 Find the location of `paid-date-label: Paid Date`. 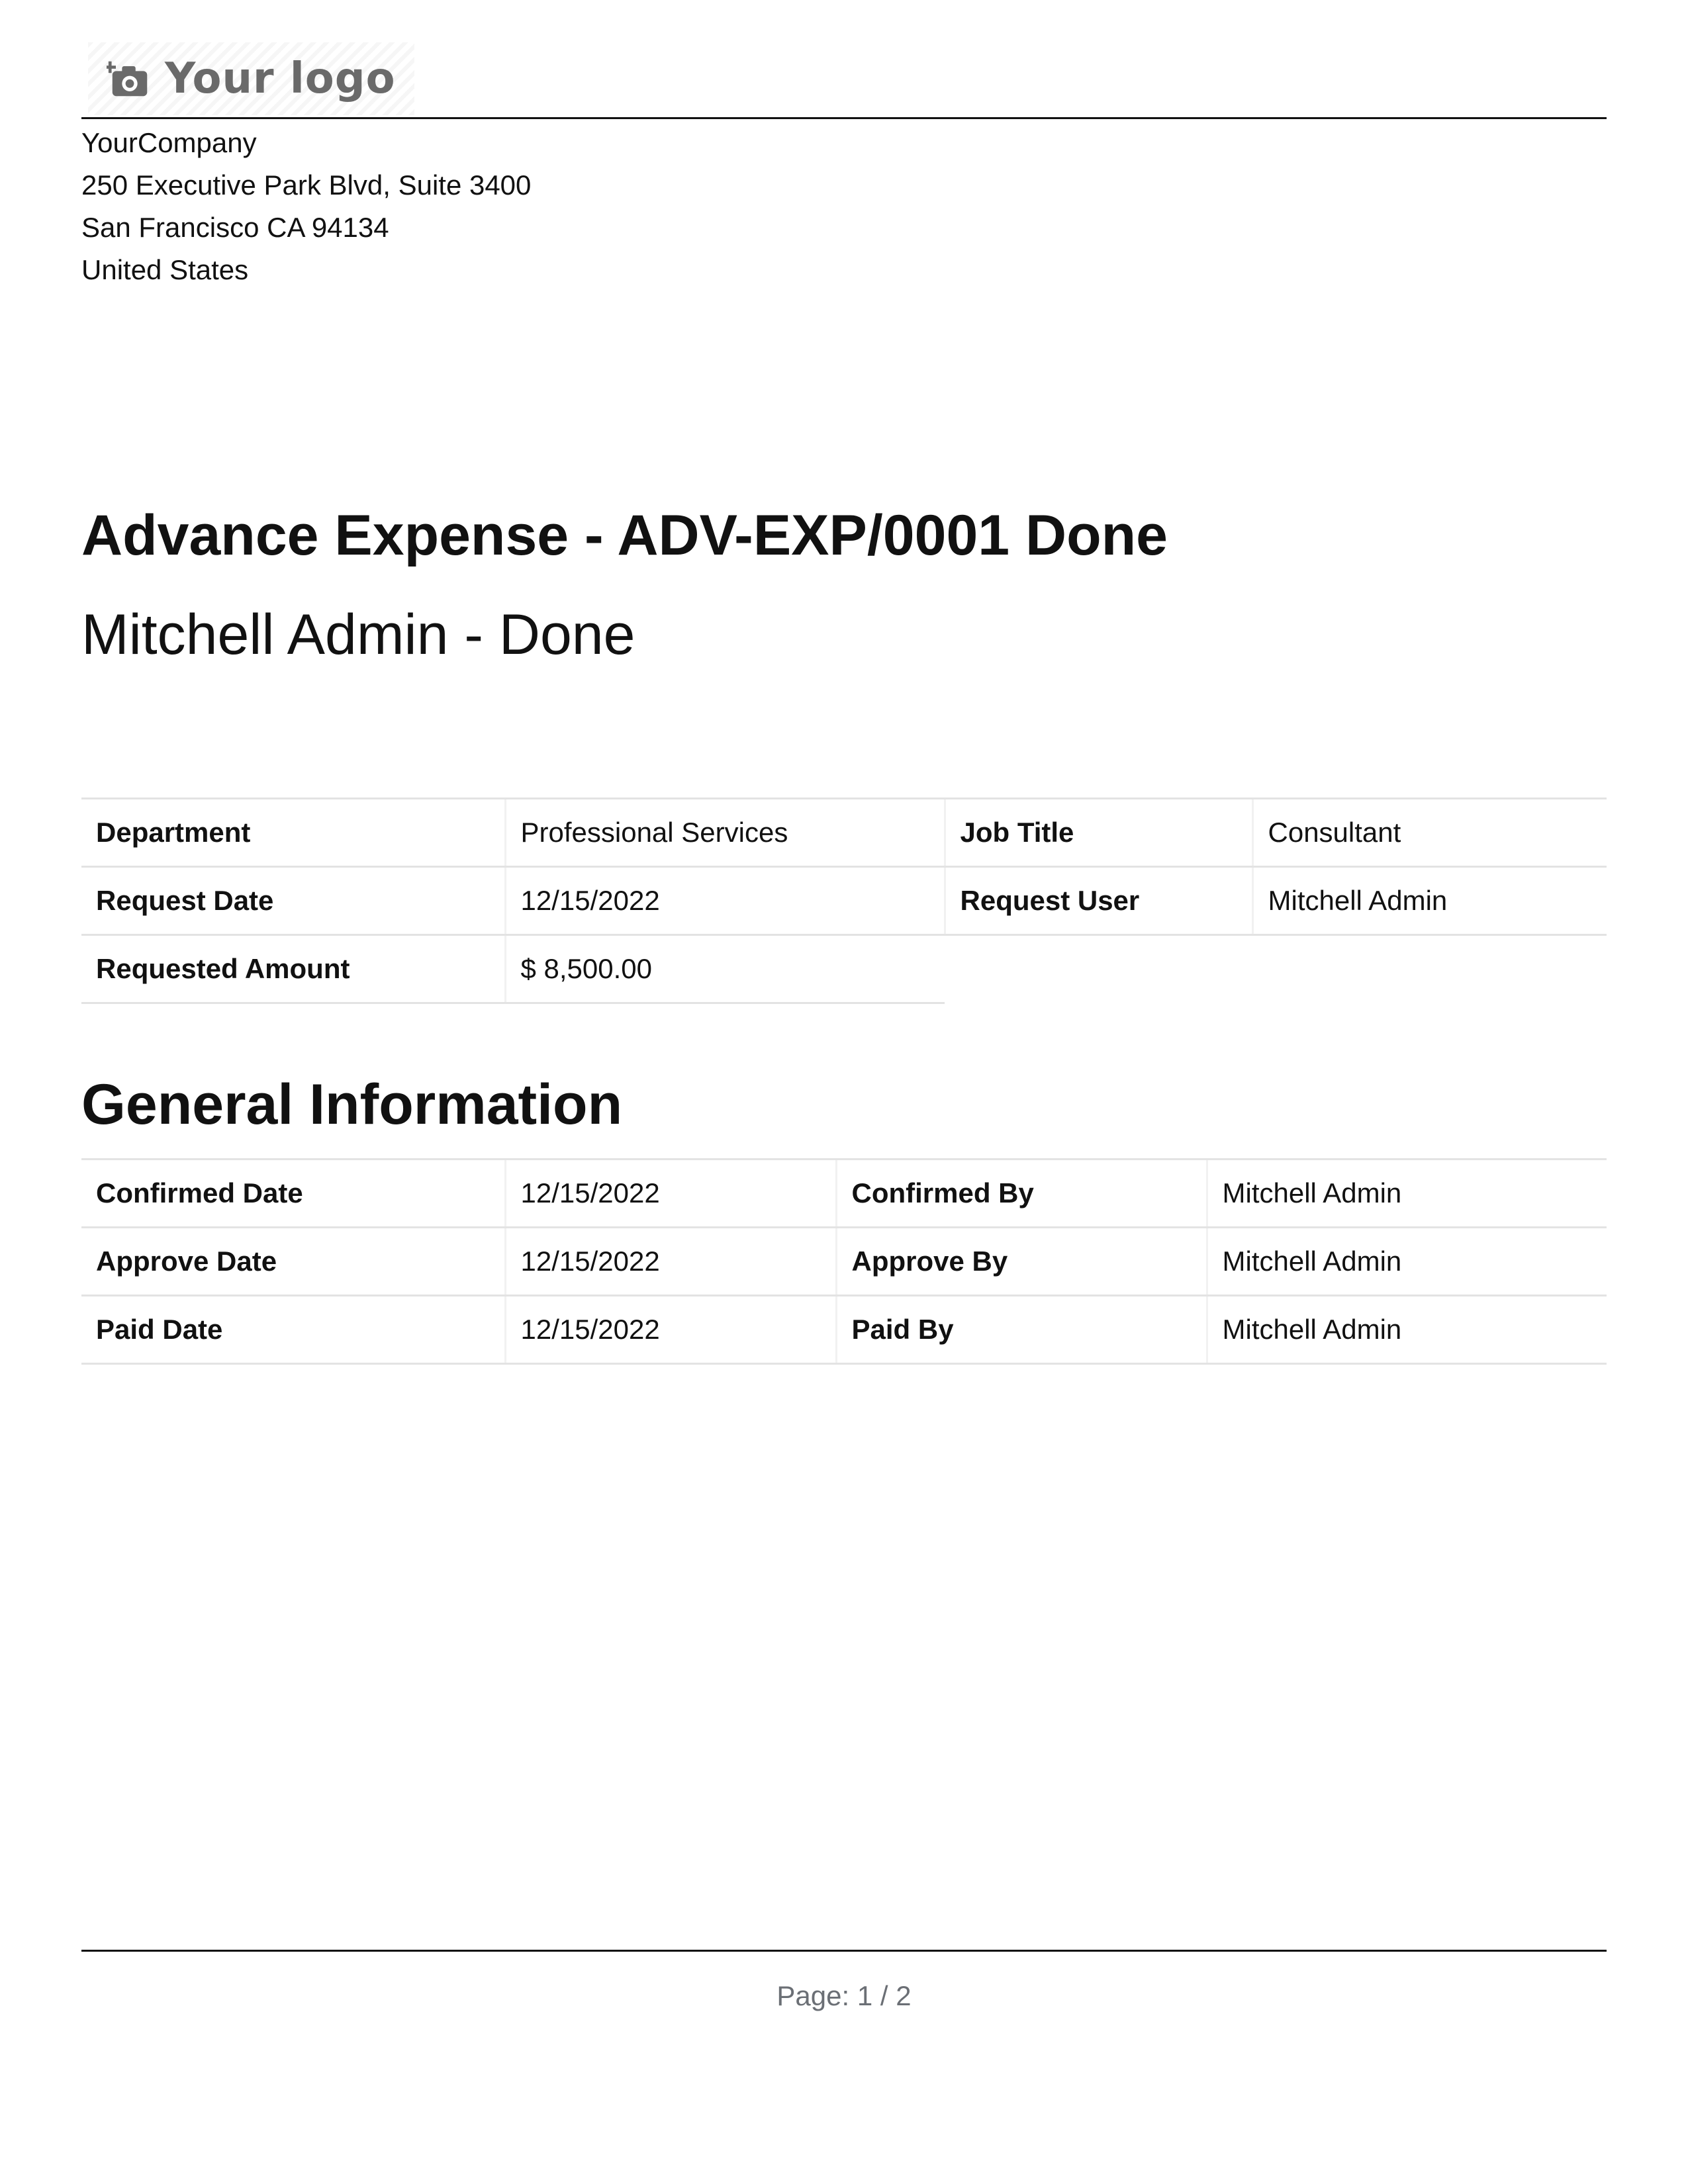

paid-date-label: Paid Date is located at coordinates (293, 1330).